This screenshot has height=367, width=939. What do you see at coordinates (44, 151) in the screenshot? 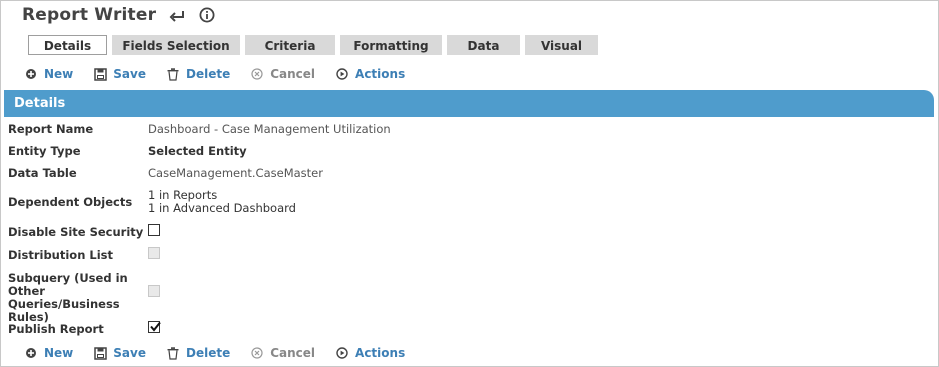
I see `entity-type-label: Entity Type` at bounding box center [44, 151].